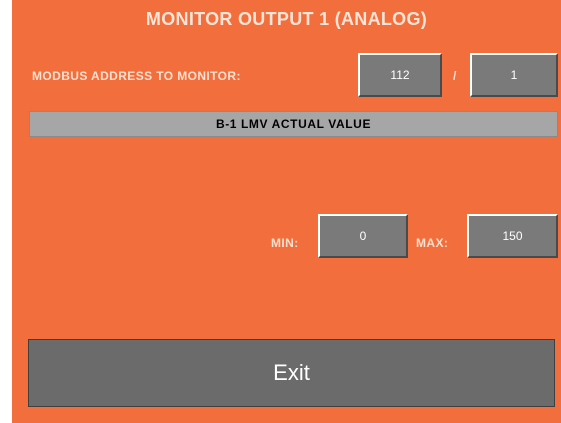 The height and width of the screenshot is (423, 561). Describe the element at coordinates (293, 124) in the screenshot. I see `parameter-name-bar: B-1 LMV ACTUAL VALUE` at that location.